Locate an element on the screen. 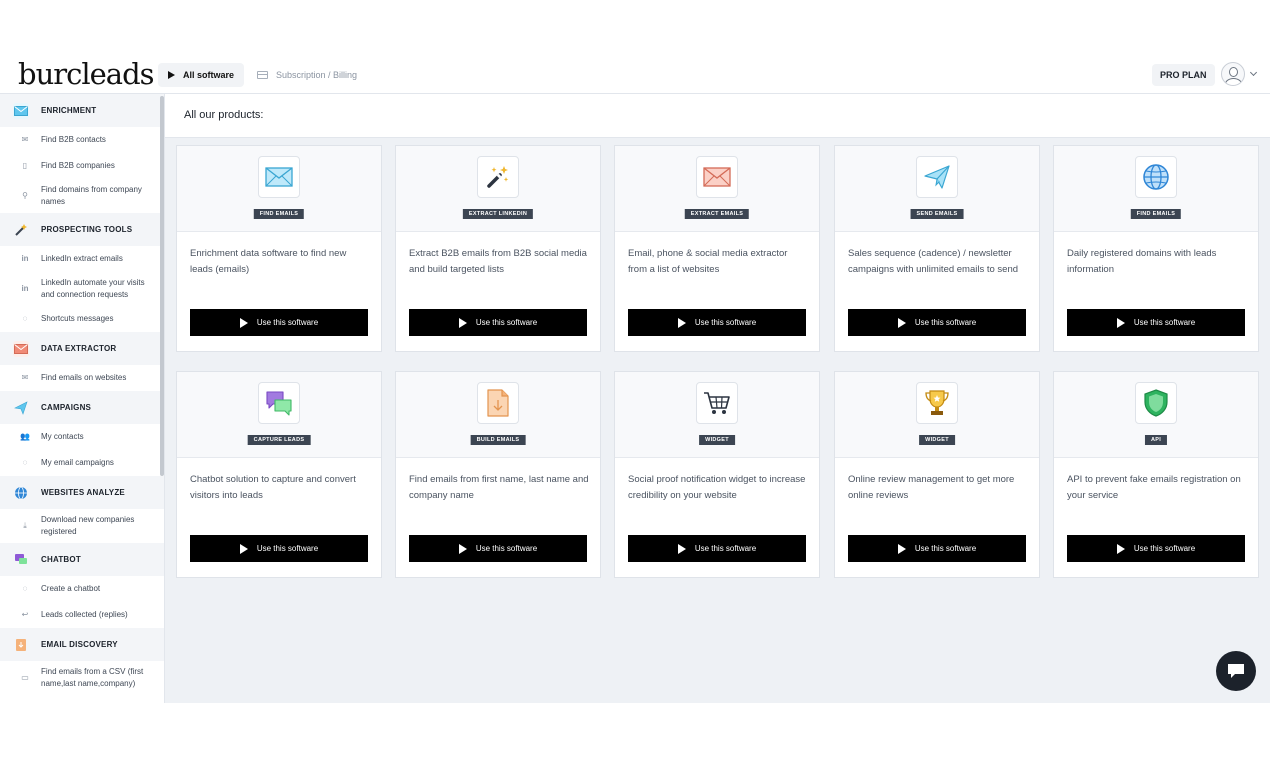 This screenshot has height=760, width=1270. sidebar-section-enrichment: ENRICHMENT is located at coordinates (82, 110).